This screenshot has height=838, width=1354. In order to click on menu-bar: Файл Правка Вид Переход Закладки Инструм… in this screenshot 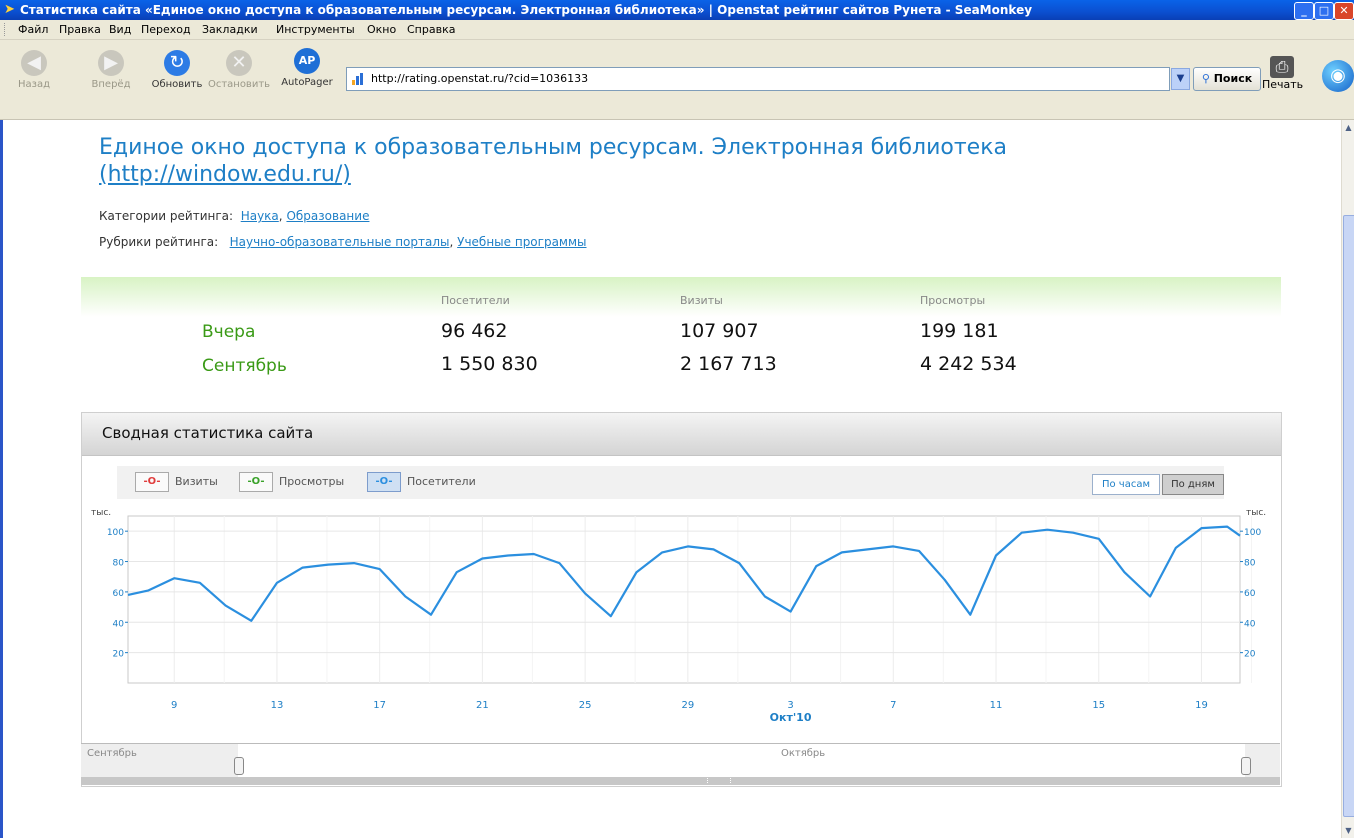, I will do `click(677, 30)`.